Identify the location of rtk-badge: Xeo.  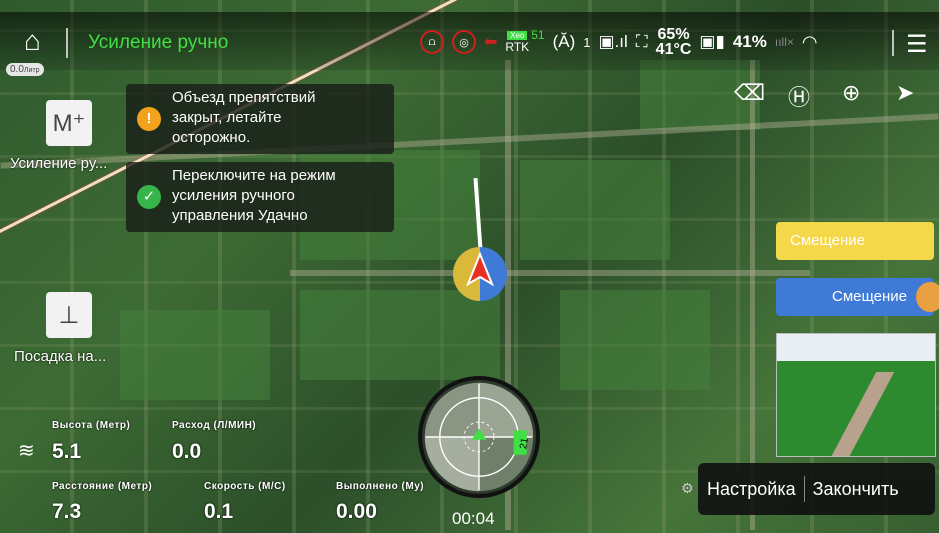
(517, 35).